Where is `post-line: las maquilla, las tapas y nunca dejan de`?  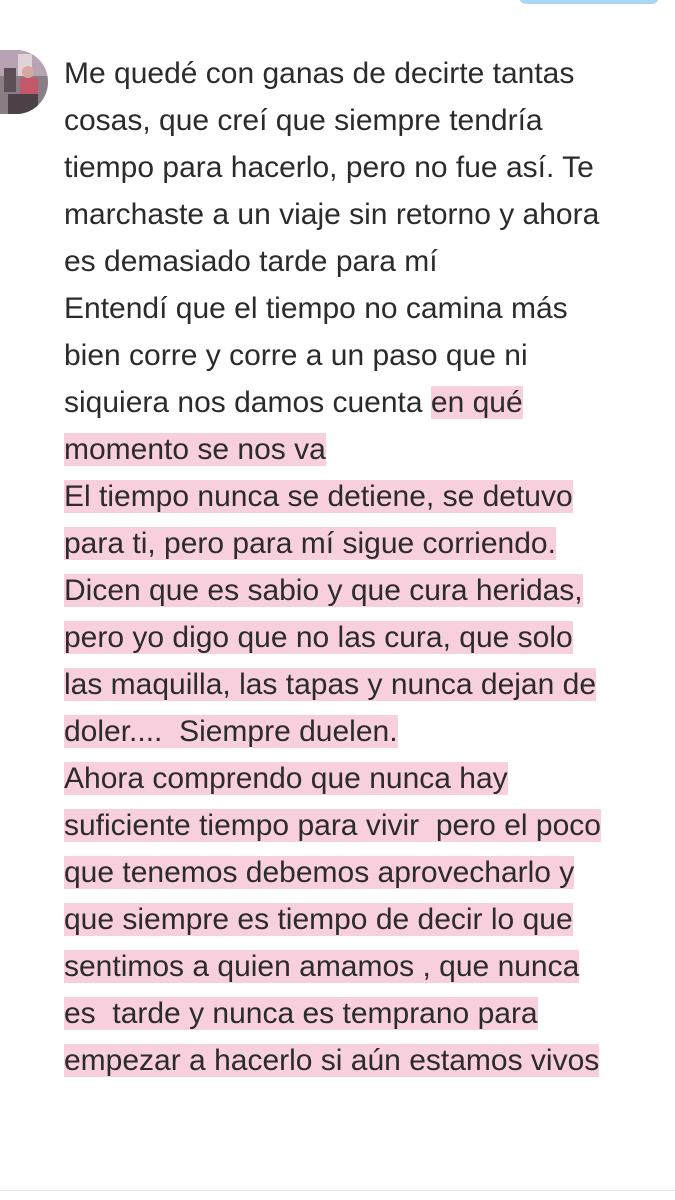
post-line: las maquilla, las tapas y nunca dejan de is located at coordinates (364, 684).